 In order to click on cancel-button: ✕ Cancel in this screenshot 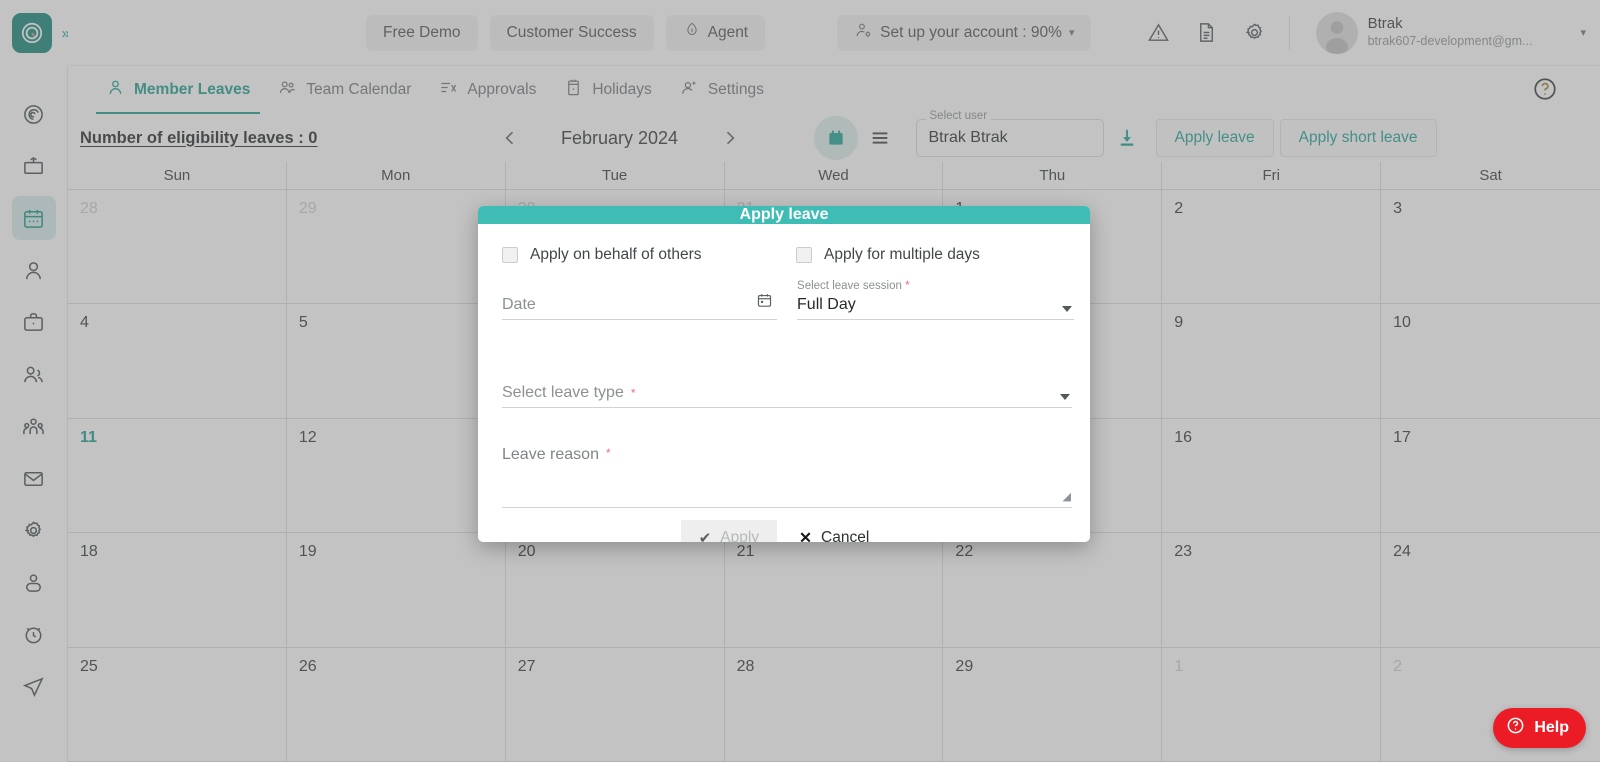, I will do `click(834, 531)`.